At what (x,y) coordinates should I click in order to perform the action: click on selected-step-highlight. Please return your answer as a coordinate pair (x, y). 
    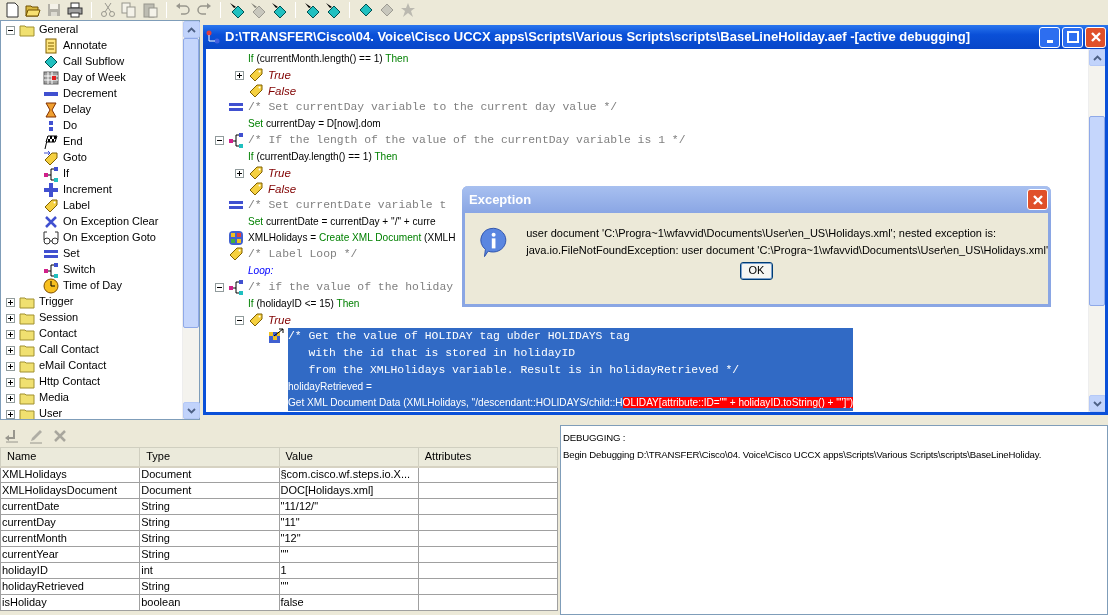
    Looking at the image, I should click on (571, 369).